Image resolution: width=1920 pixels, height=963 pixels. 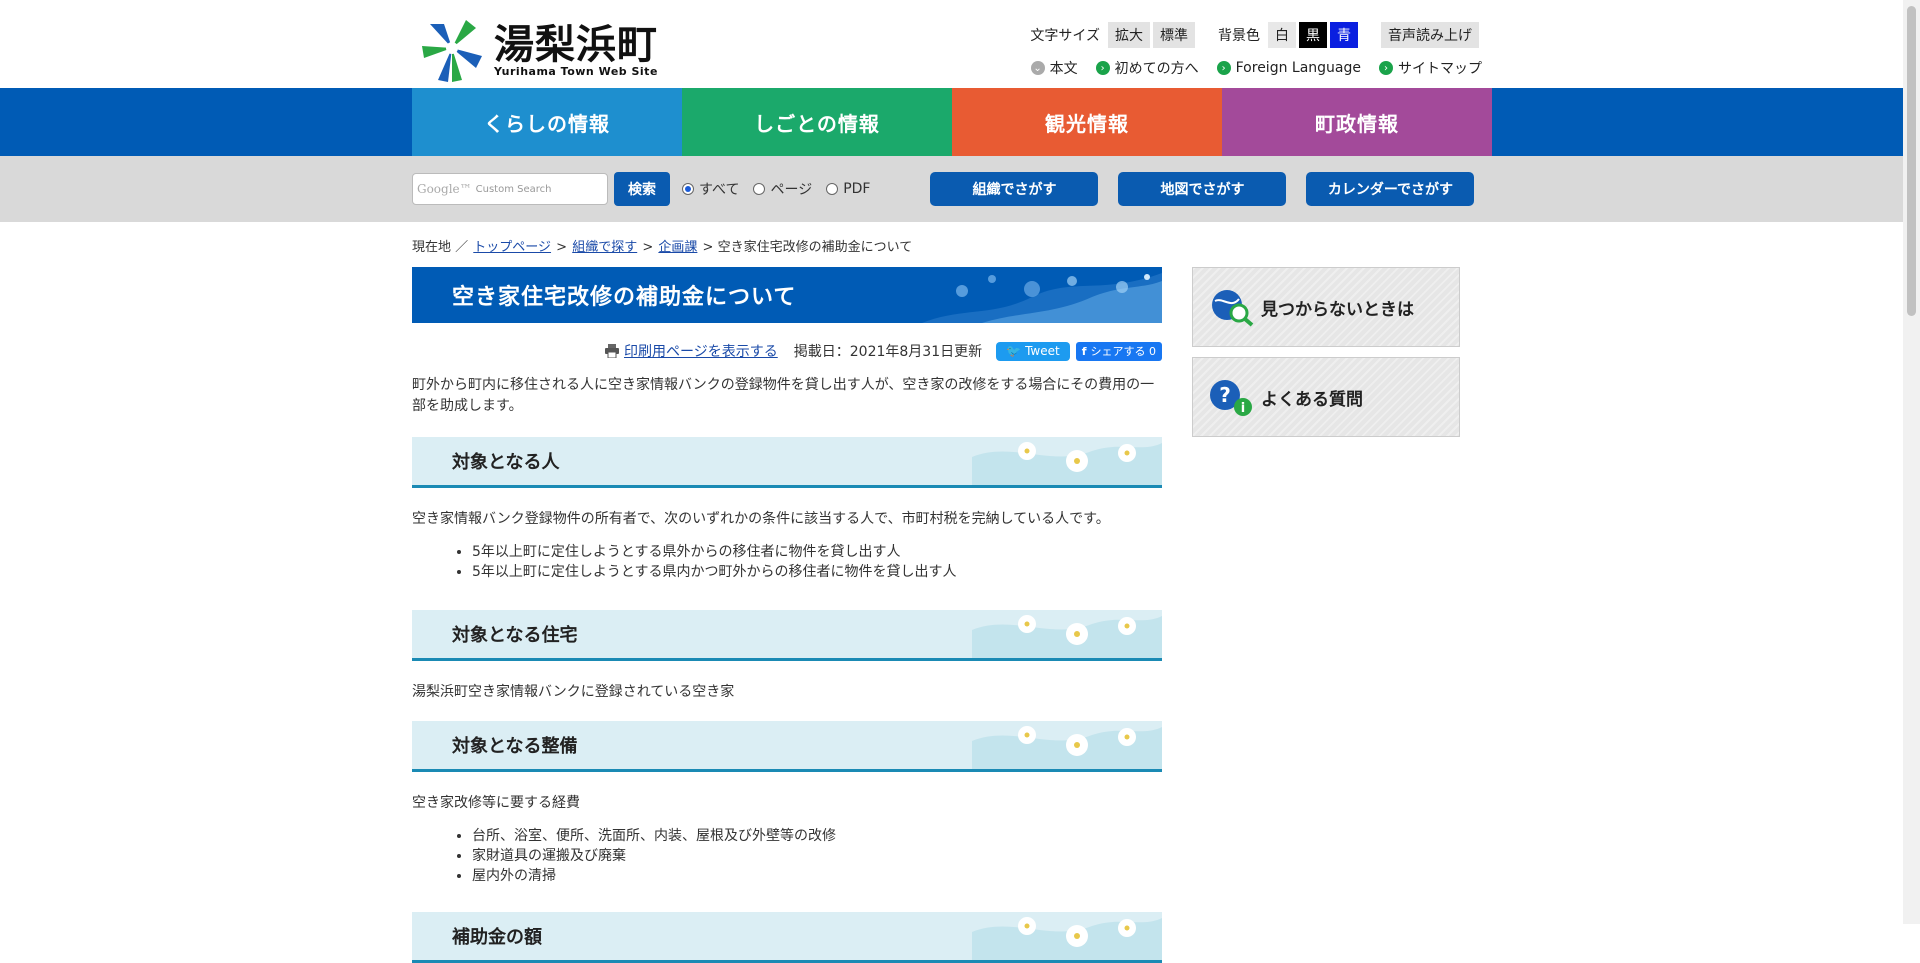 I want to click on bg-black-button: 黒, so click(x=1313, y=35).